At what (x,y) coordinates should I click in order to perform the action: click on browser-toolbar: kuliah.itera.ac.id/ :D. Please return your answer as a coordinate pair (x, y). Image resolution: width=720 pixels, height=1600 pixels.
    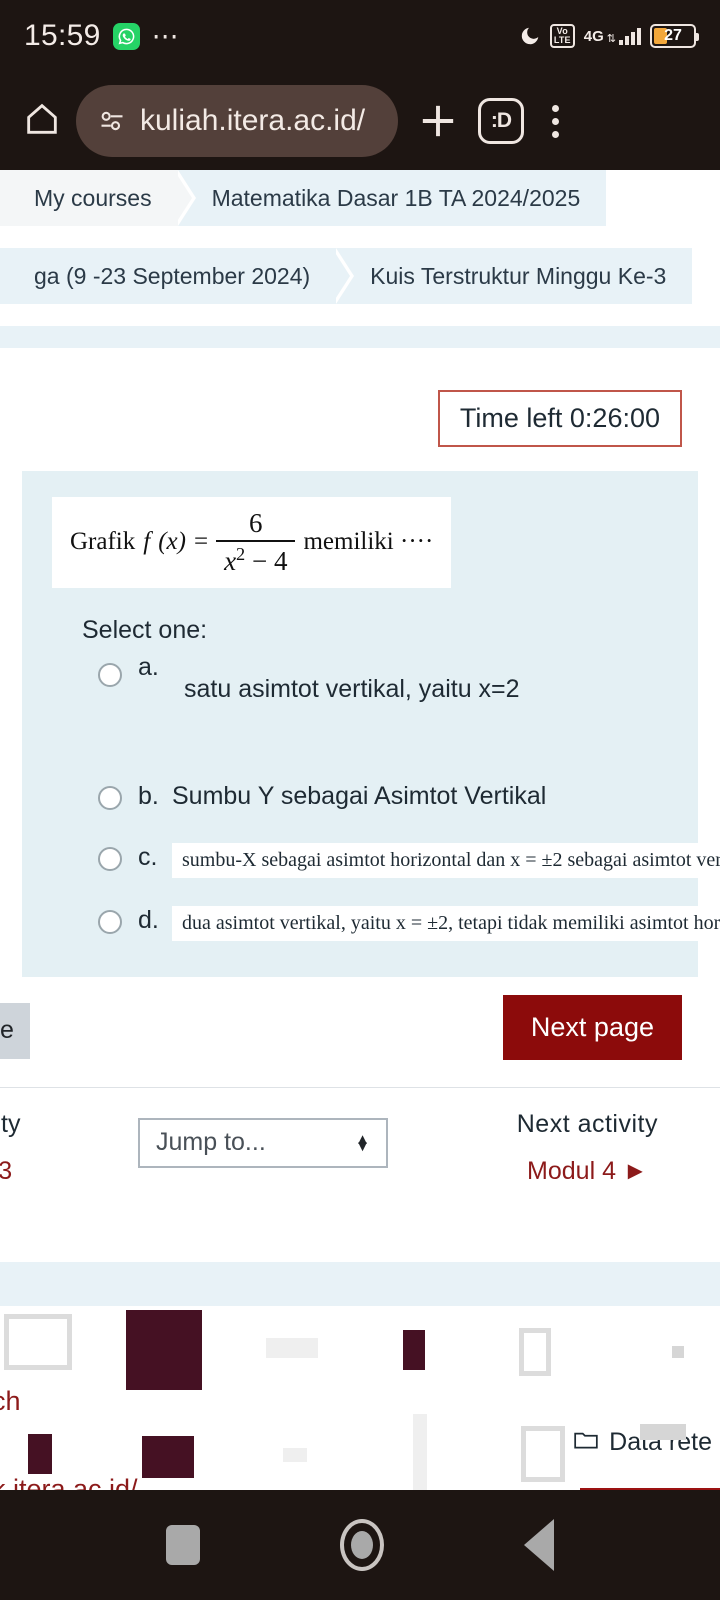
    Looking at the image, I should click on (360, 121).